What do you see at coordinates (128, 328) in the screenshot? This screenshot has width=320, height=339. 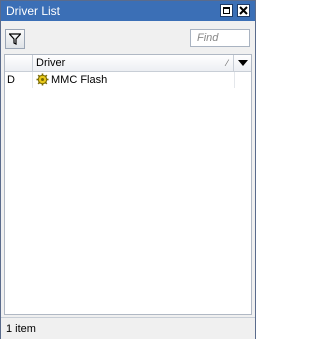 I see `status-bar: 1 item` at bounding box center [128, 328].